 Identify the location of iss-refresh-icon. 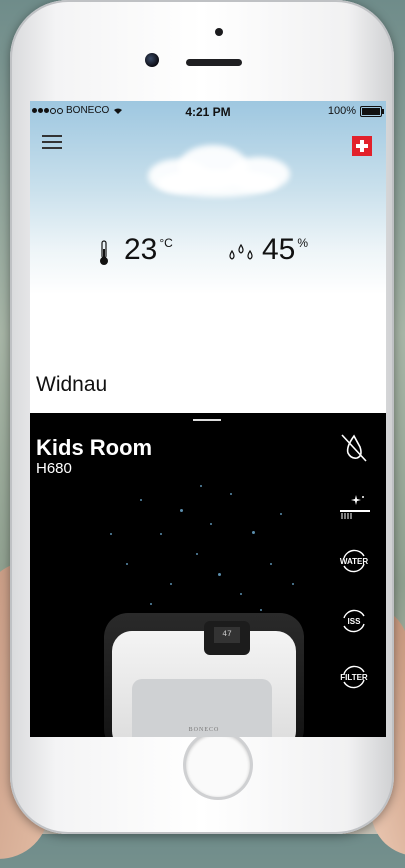
(354, 621).